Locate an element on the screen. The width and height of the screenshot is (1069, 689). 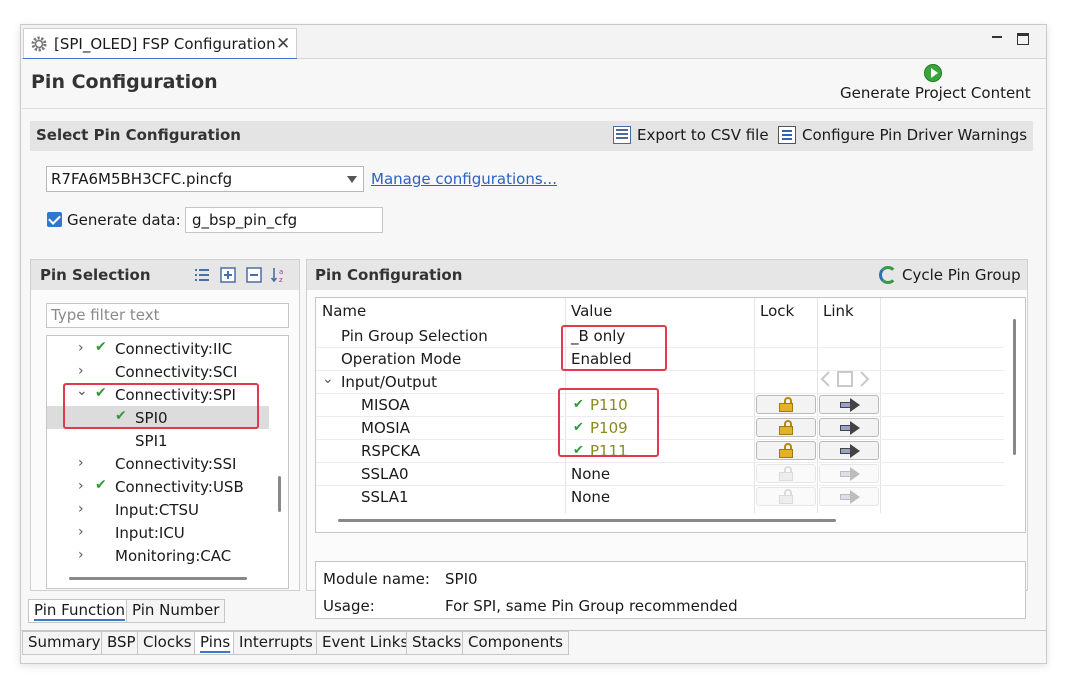
module-name-label: Module name: is located at coordinates (376, 579).